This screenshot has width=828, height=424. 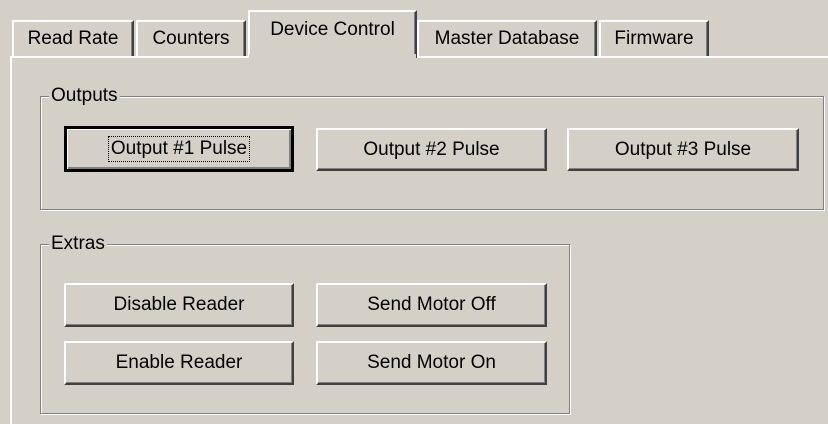 I want to click on output-3-pulse-label: Output #3 Pulse, so click(x=683, y=149).